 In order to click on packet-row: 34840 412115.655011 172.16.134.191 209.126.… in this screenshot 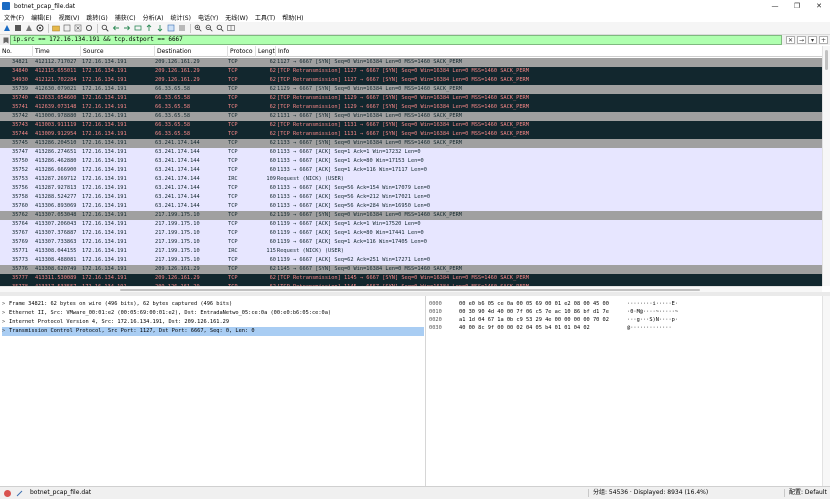, I will do `click(411, 71)`.